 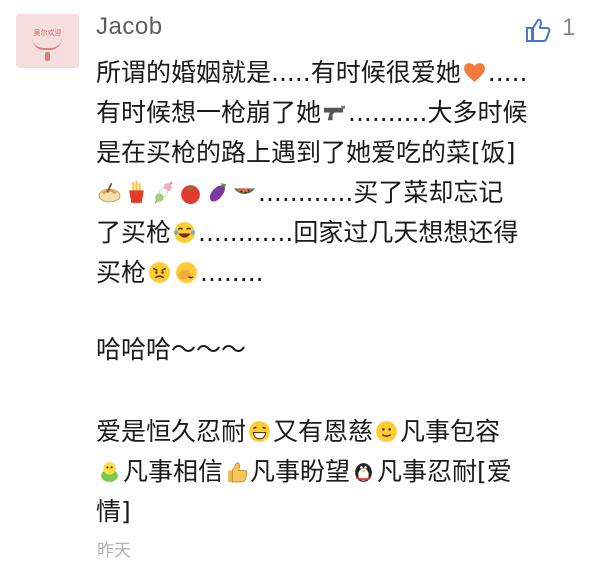 I want to click on penguin-icon, so click(x=363, y=471).